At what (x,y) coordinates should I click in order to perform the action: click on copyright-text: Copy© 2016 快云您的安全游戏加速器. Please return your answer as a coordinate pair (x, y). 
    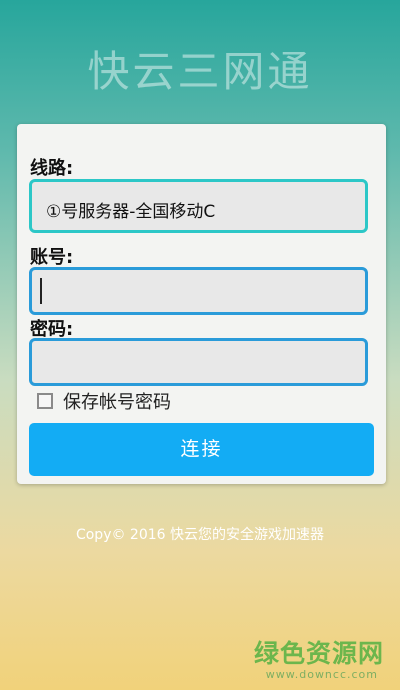
    Looking at the image, I should click on (200, 535).